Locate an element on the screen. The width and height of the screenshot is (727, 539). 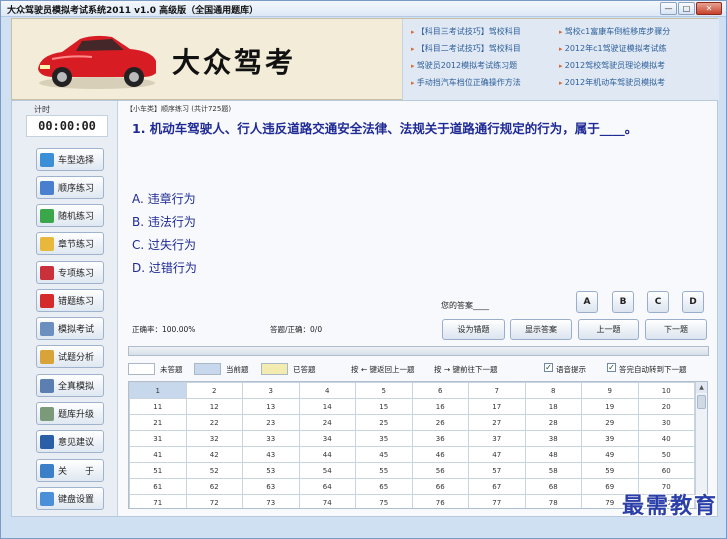
news-link: 2012年机动车驾驶员模拟考 is located at coordinates (634, 83).